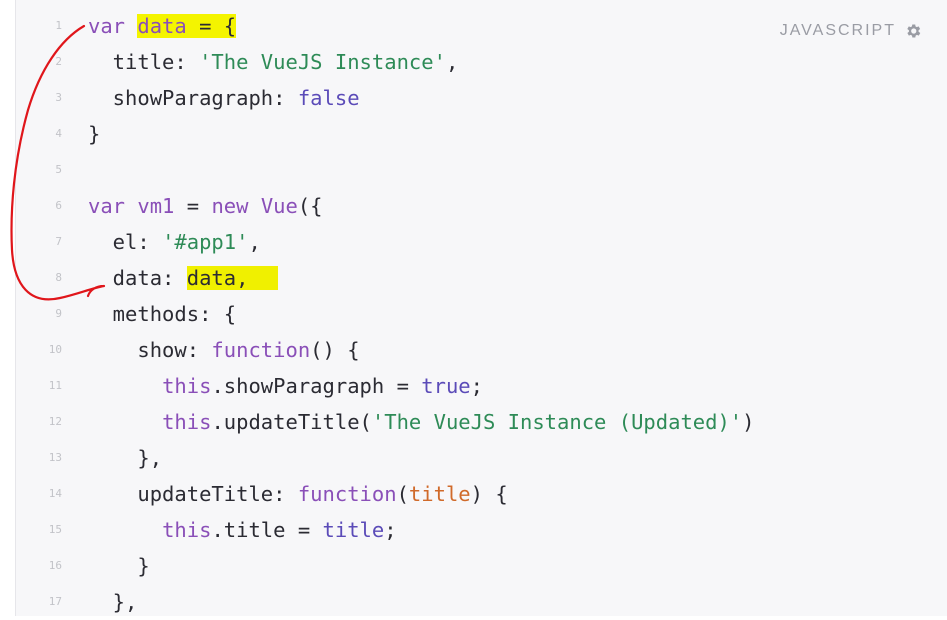 The width and height of the screenshot is (947, 620). What do you see at coordinates (476, 602) in the screenshot?
I see `code-line: 17 },` at bounding box center [476, 602].